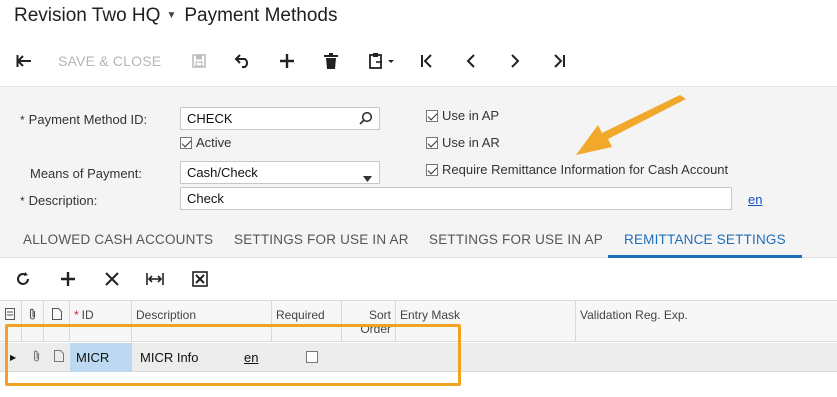  I want to click on add-button, so click(287, 61).